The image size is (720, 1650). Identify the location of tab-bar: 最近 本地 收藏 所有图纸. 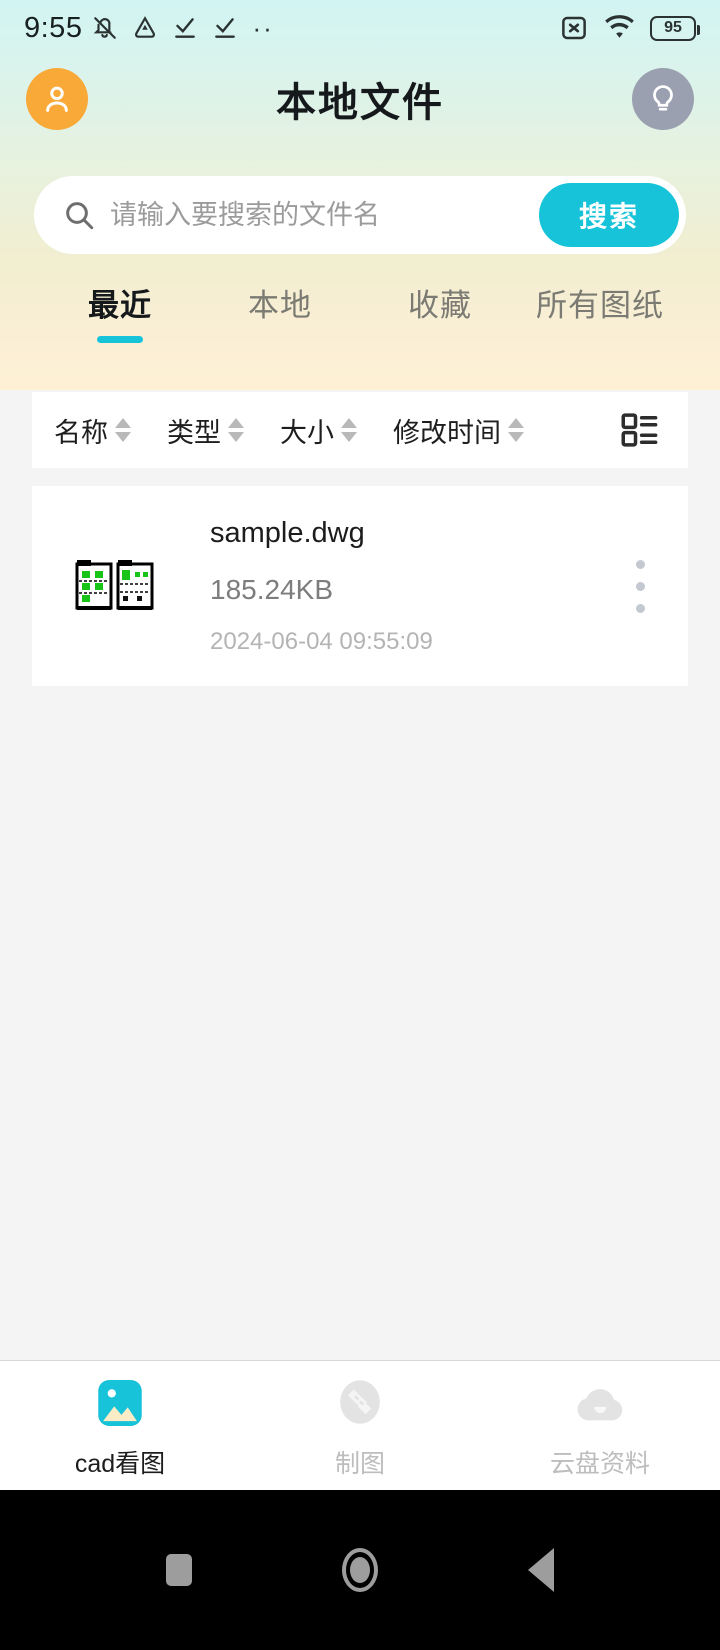
(360, 317).